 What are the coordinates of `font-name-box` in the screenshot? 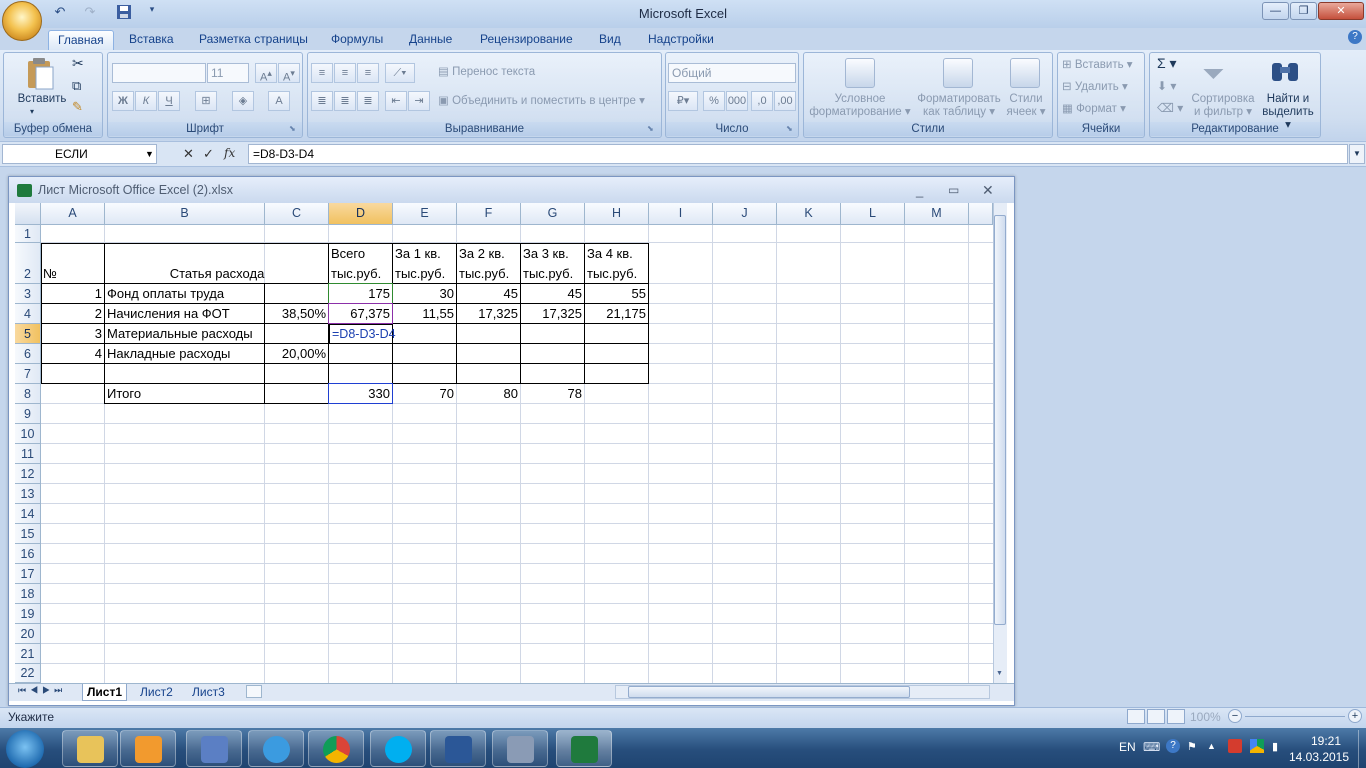 It's located at (159, 73).